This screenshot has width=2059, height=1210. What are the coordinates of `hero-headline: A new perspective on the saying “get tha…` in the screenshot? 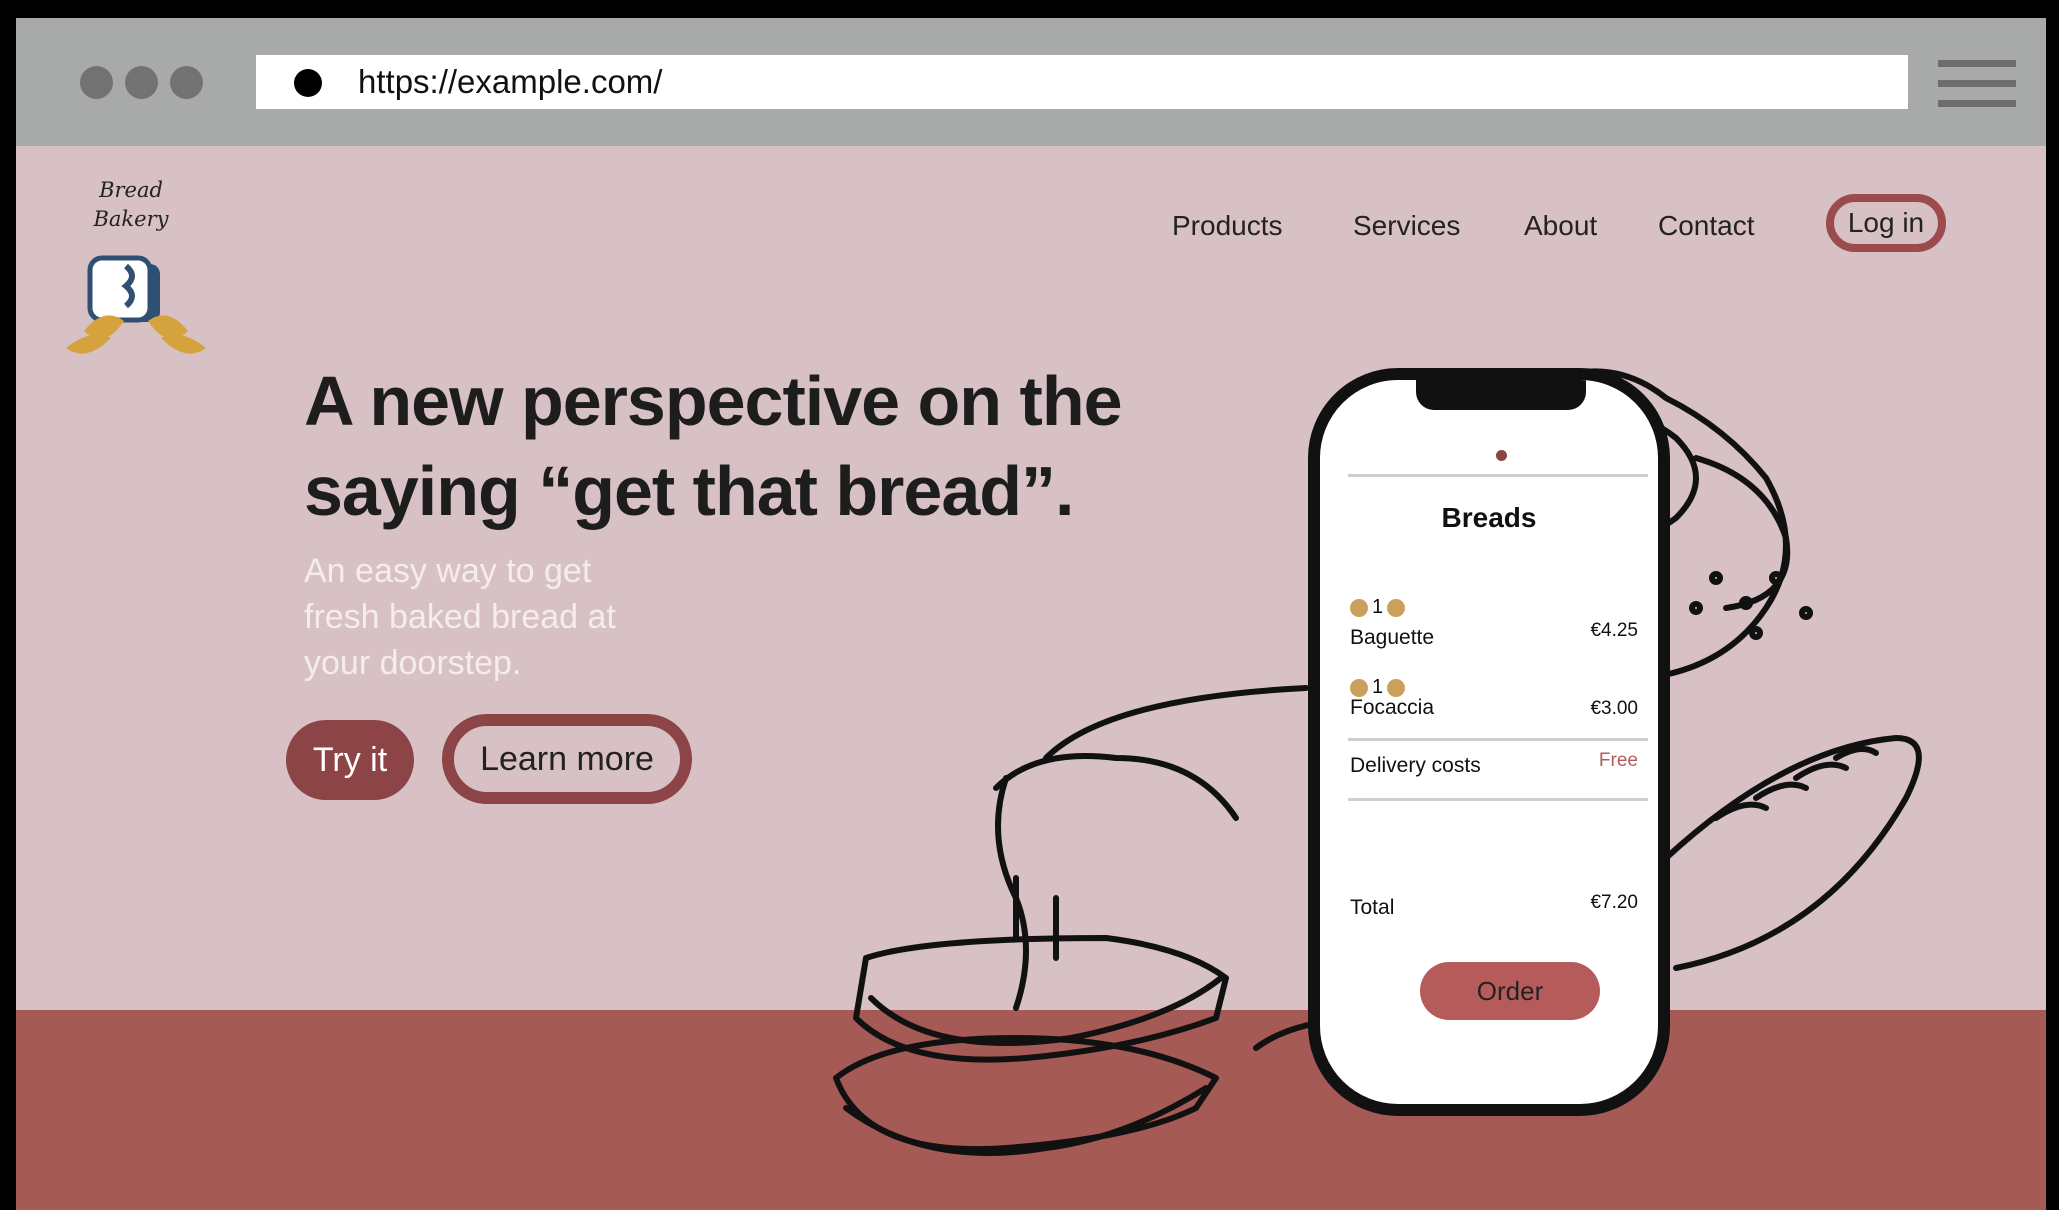 It's located at (713, 446).